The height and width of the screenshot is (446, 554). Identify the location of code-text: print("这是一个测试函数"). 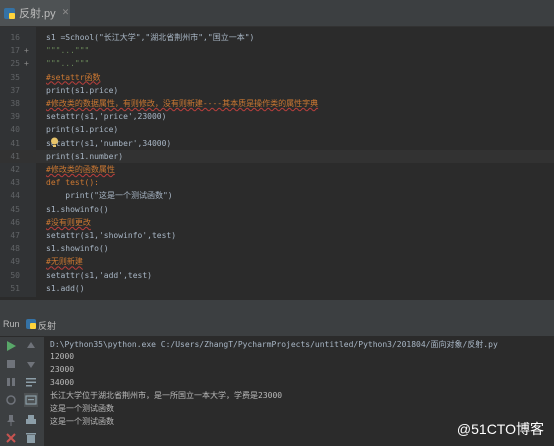
(109, 196).